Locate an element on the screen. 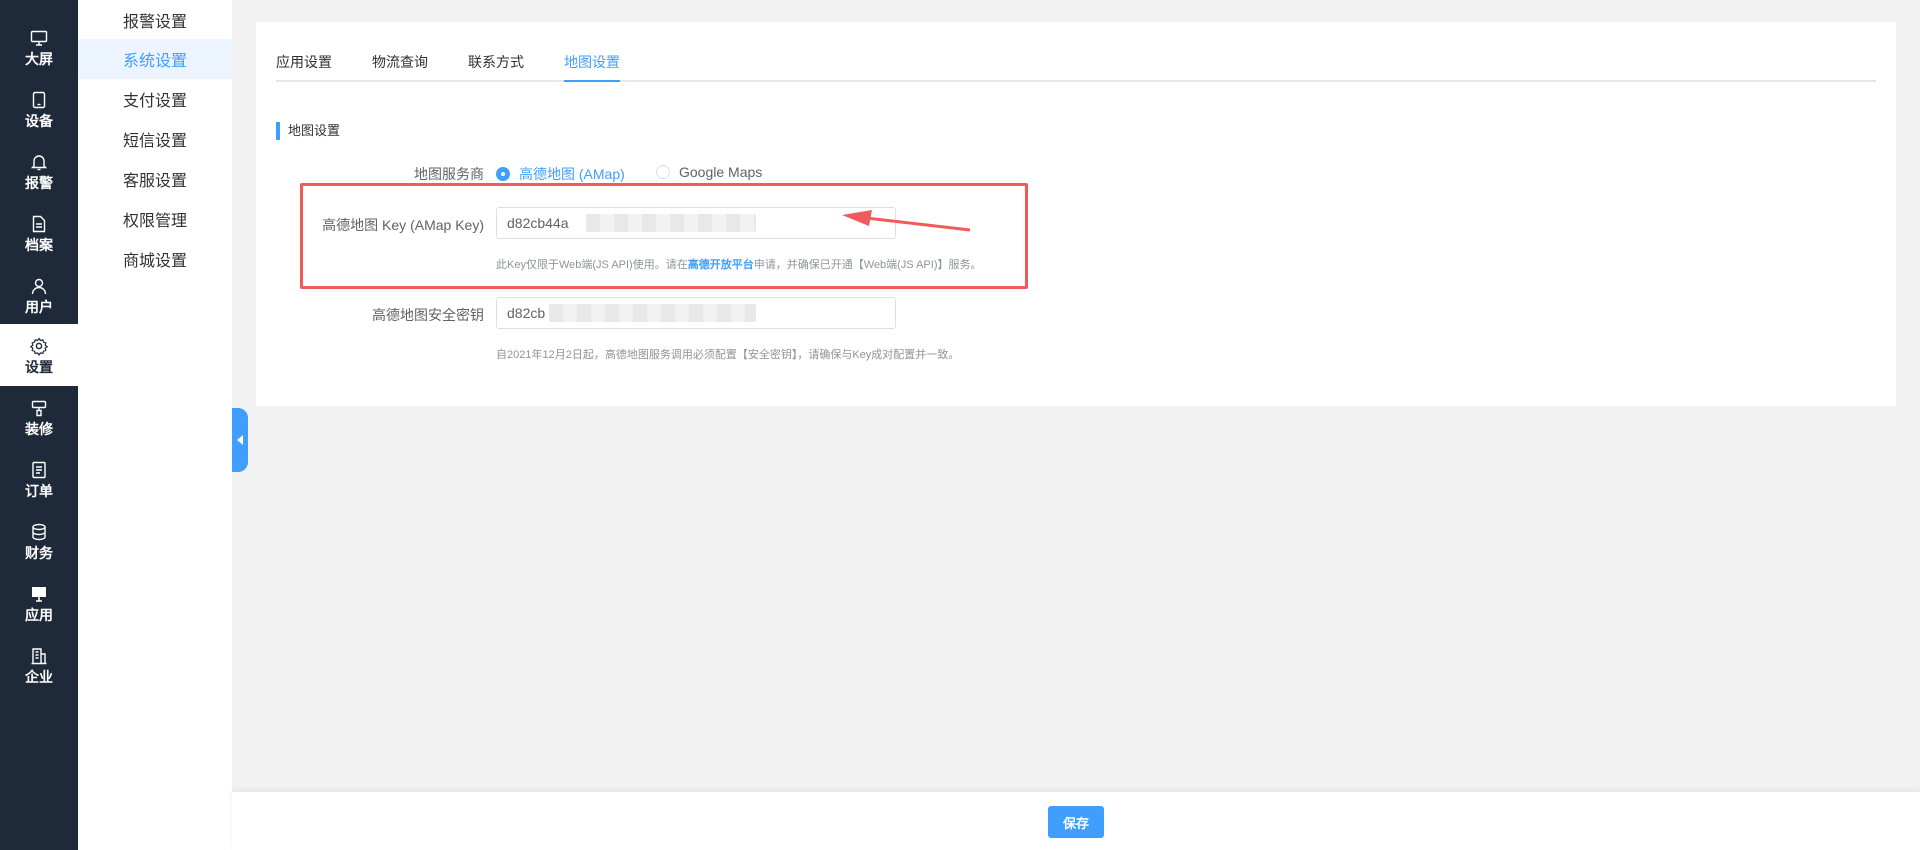 Image resolution: width=1920 pixels, height=850 pixels. building-icon is located at coordinates (39, 655).